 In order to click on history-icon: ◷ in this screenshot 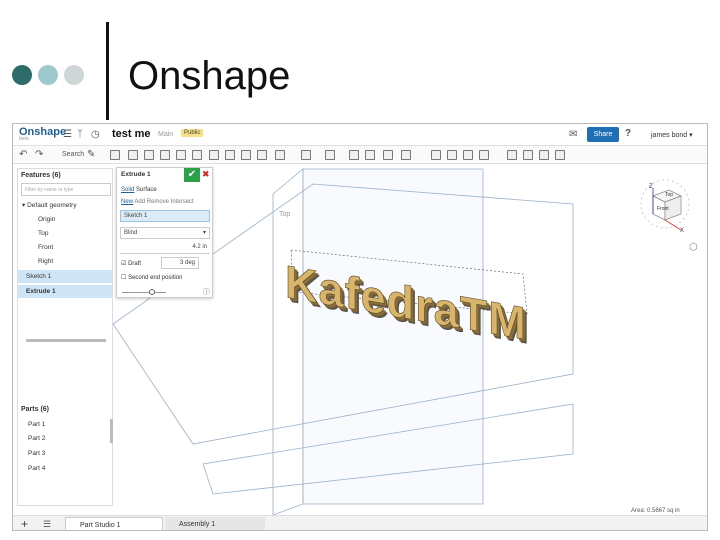, I will do `click(95, 134)`.